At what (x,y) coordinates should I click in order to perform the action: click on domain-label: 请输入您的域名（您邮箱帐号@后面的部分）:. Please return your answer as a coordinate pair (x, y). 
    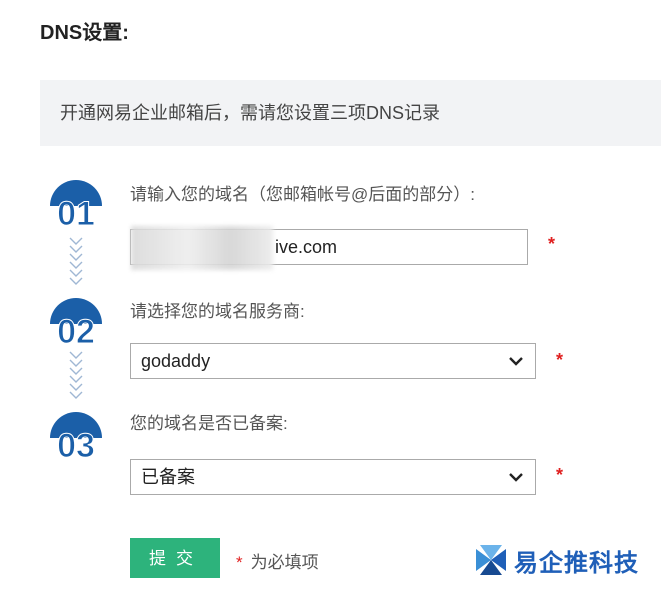
    Looking at the image, I should click on (302, 194).